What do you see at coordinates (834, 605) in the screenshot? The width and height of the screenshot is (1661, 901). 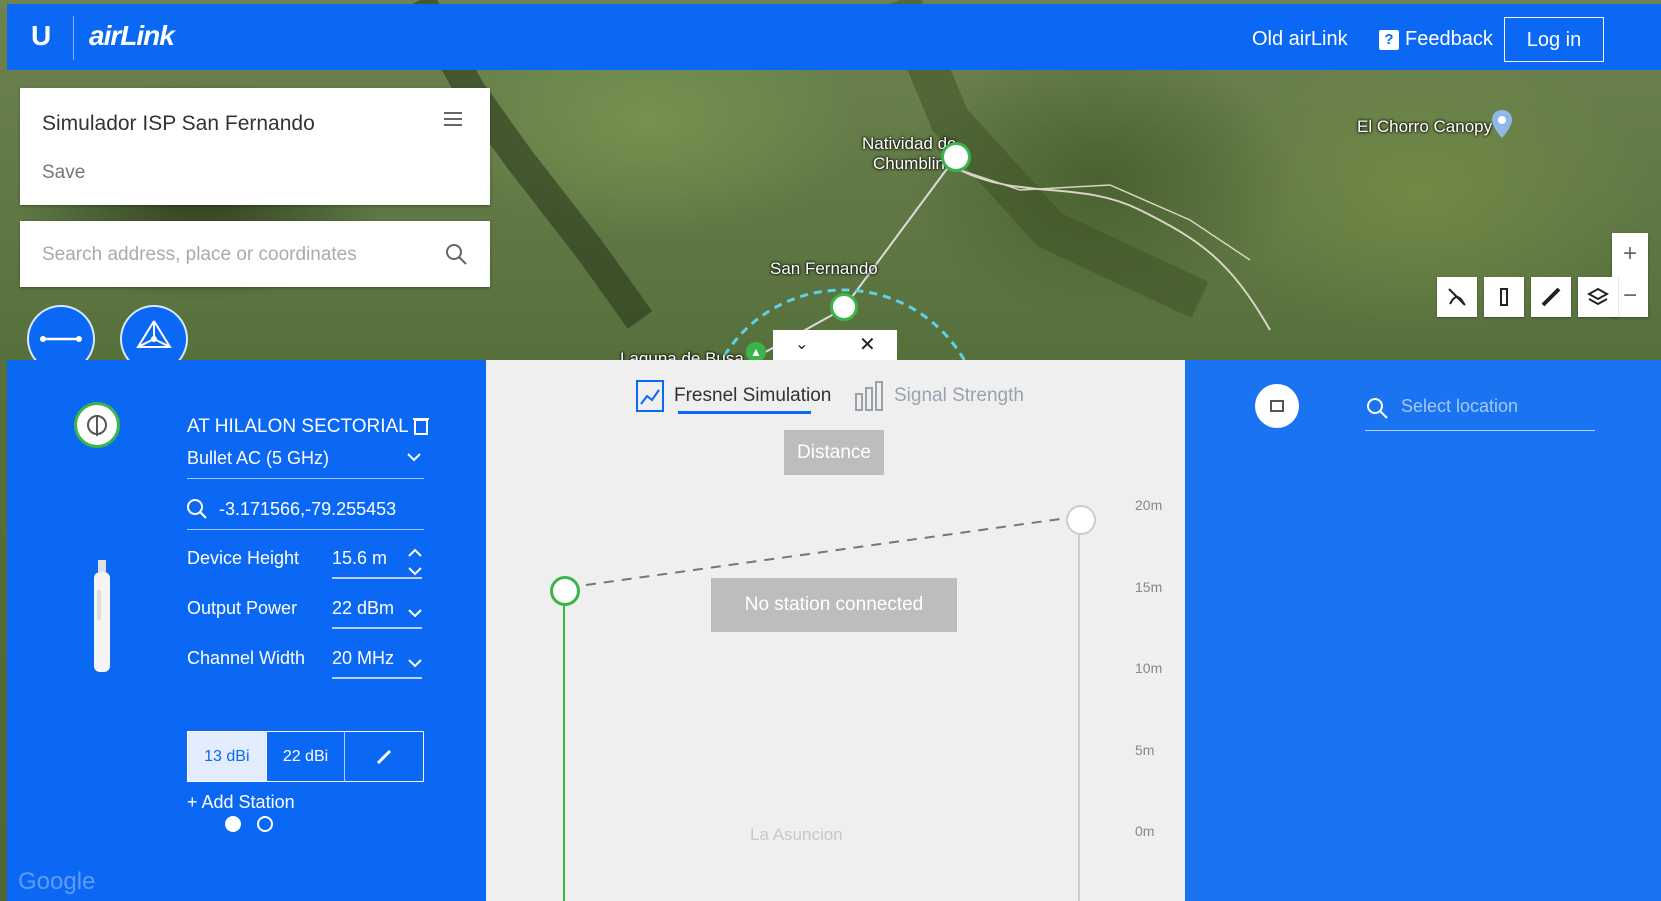 I see `no-station-message: No station connected` at bounding box center [834, 605].